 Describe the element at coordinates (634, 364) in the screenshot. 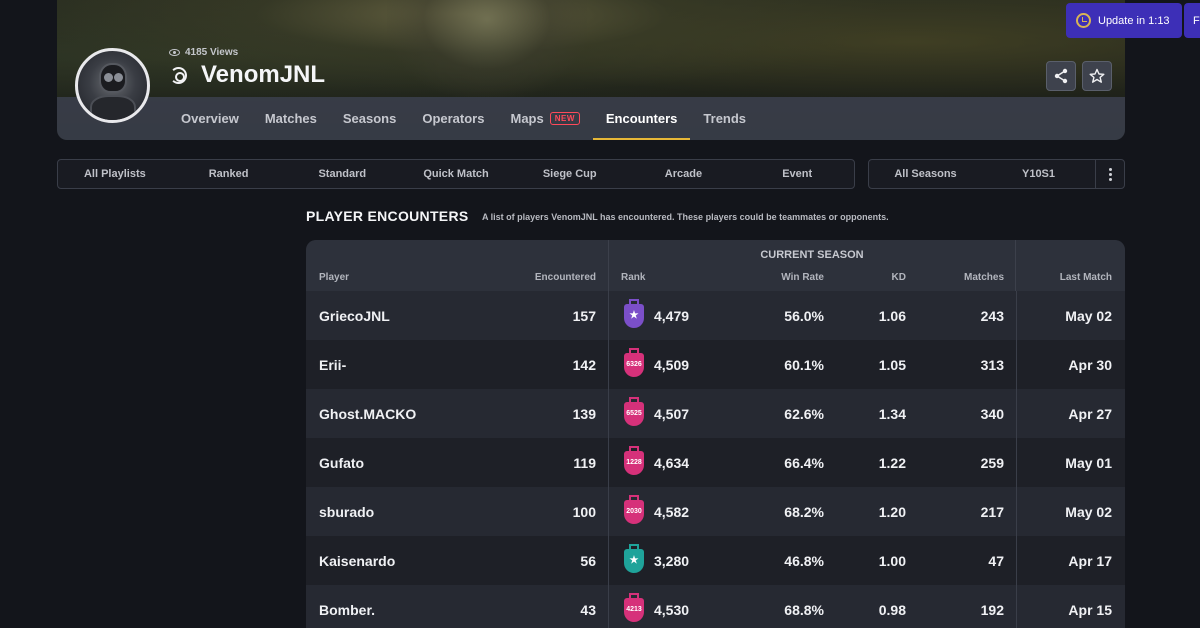

I see `rank-badge-number: 6326` at that location.